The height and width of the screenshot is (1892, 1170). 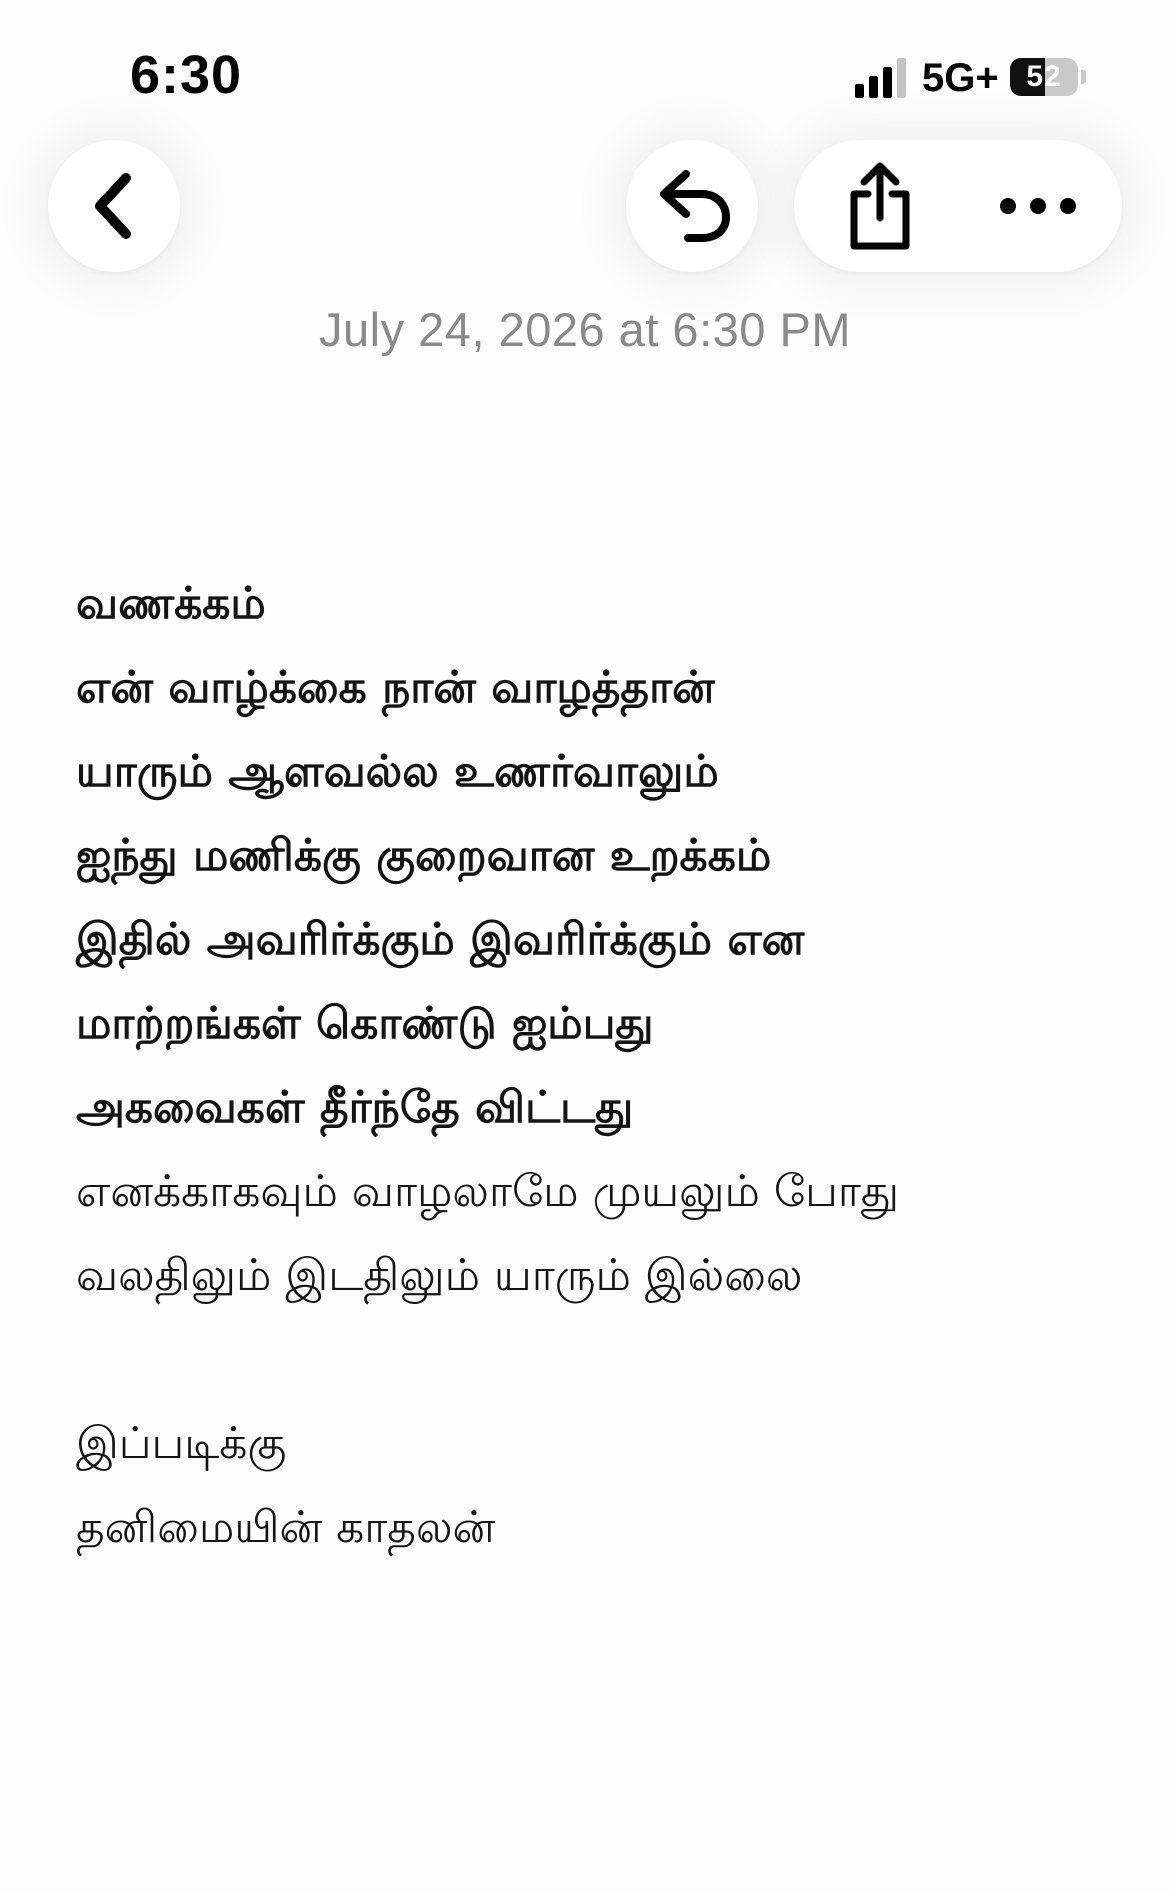 What do you see at coordinates (355, 1107) in the screenshot?
I see `note-line: அகவைகள் தீர்ந்தே விட்டது` at bounding box center [355, 1107].